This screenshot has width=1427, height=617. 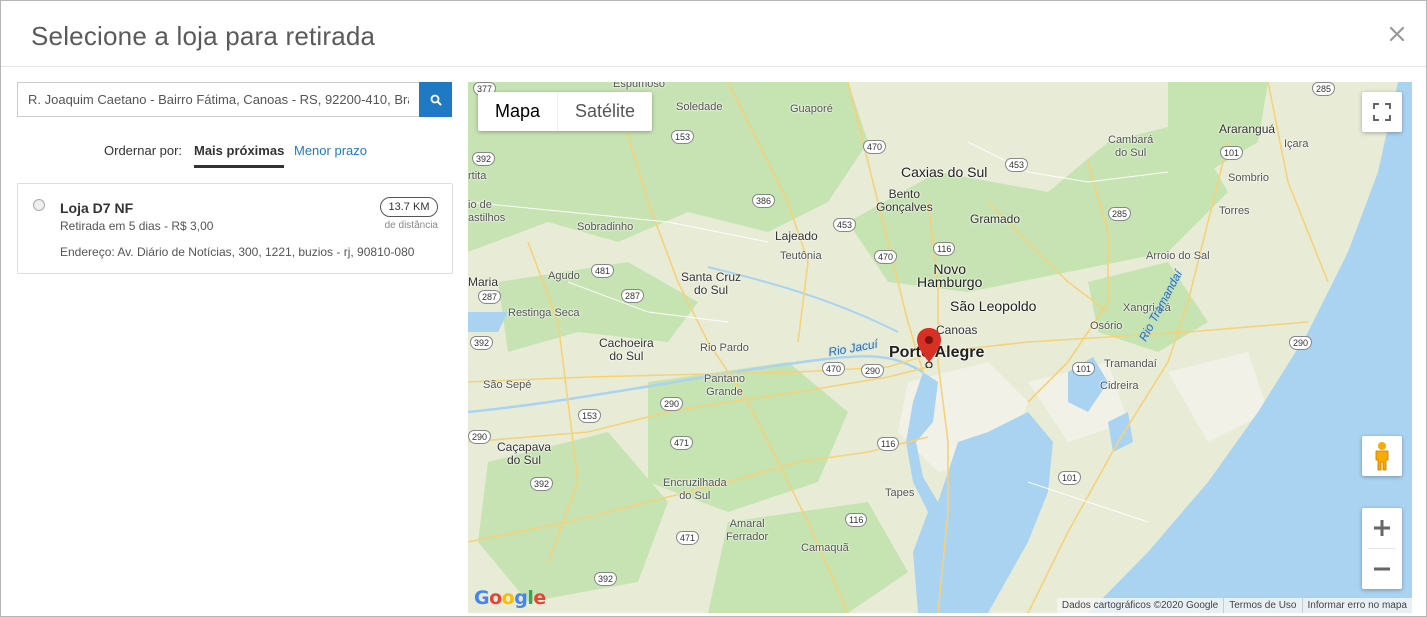 I want to click on zoom-out-button, so click(x=1382, y=569).